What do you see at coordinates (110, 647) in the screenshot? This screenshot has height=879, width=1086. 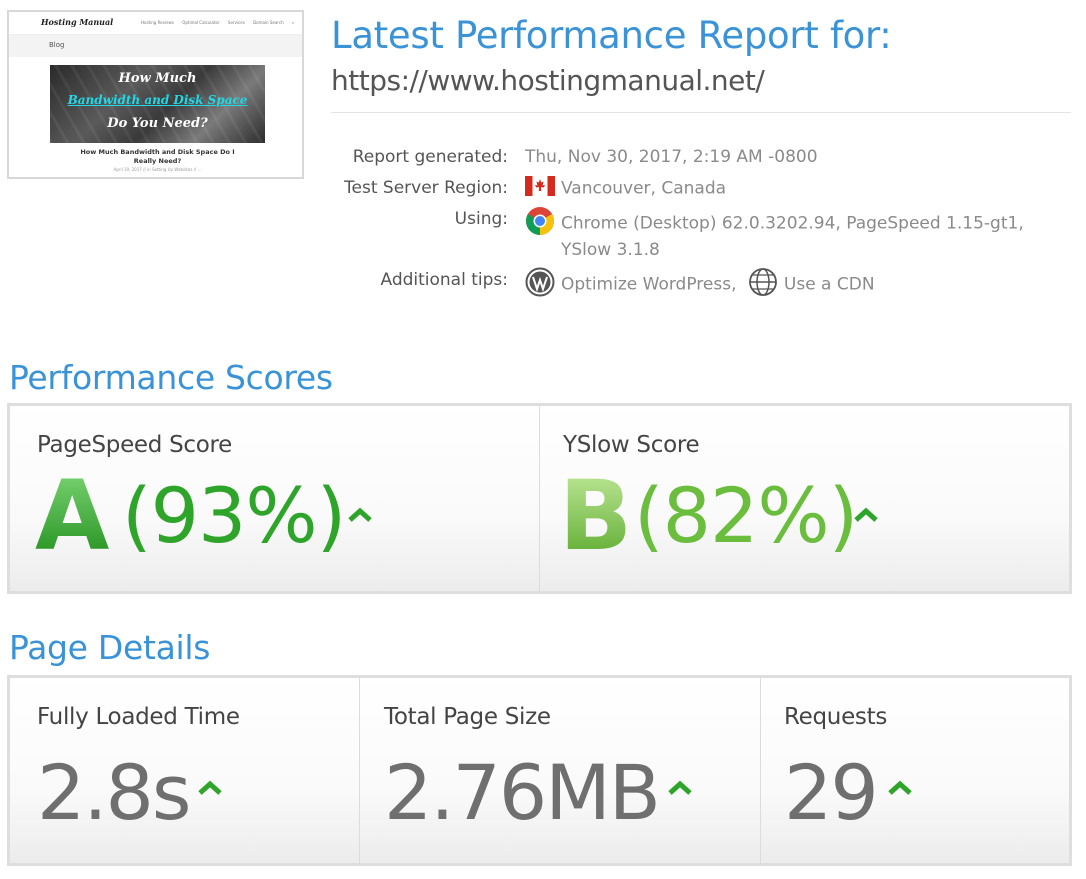 I see `page-details-title: Page Details` at bounding box center [110, 647].